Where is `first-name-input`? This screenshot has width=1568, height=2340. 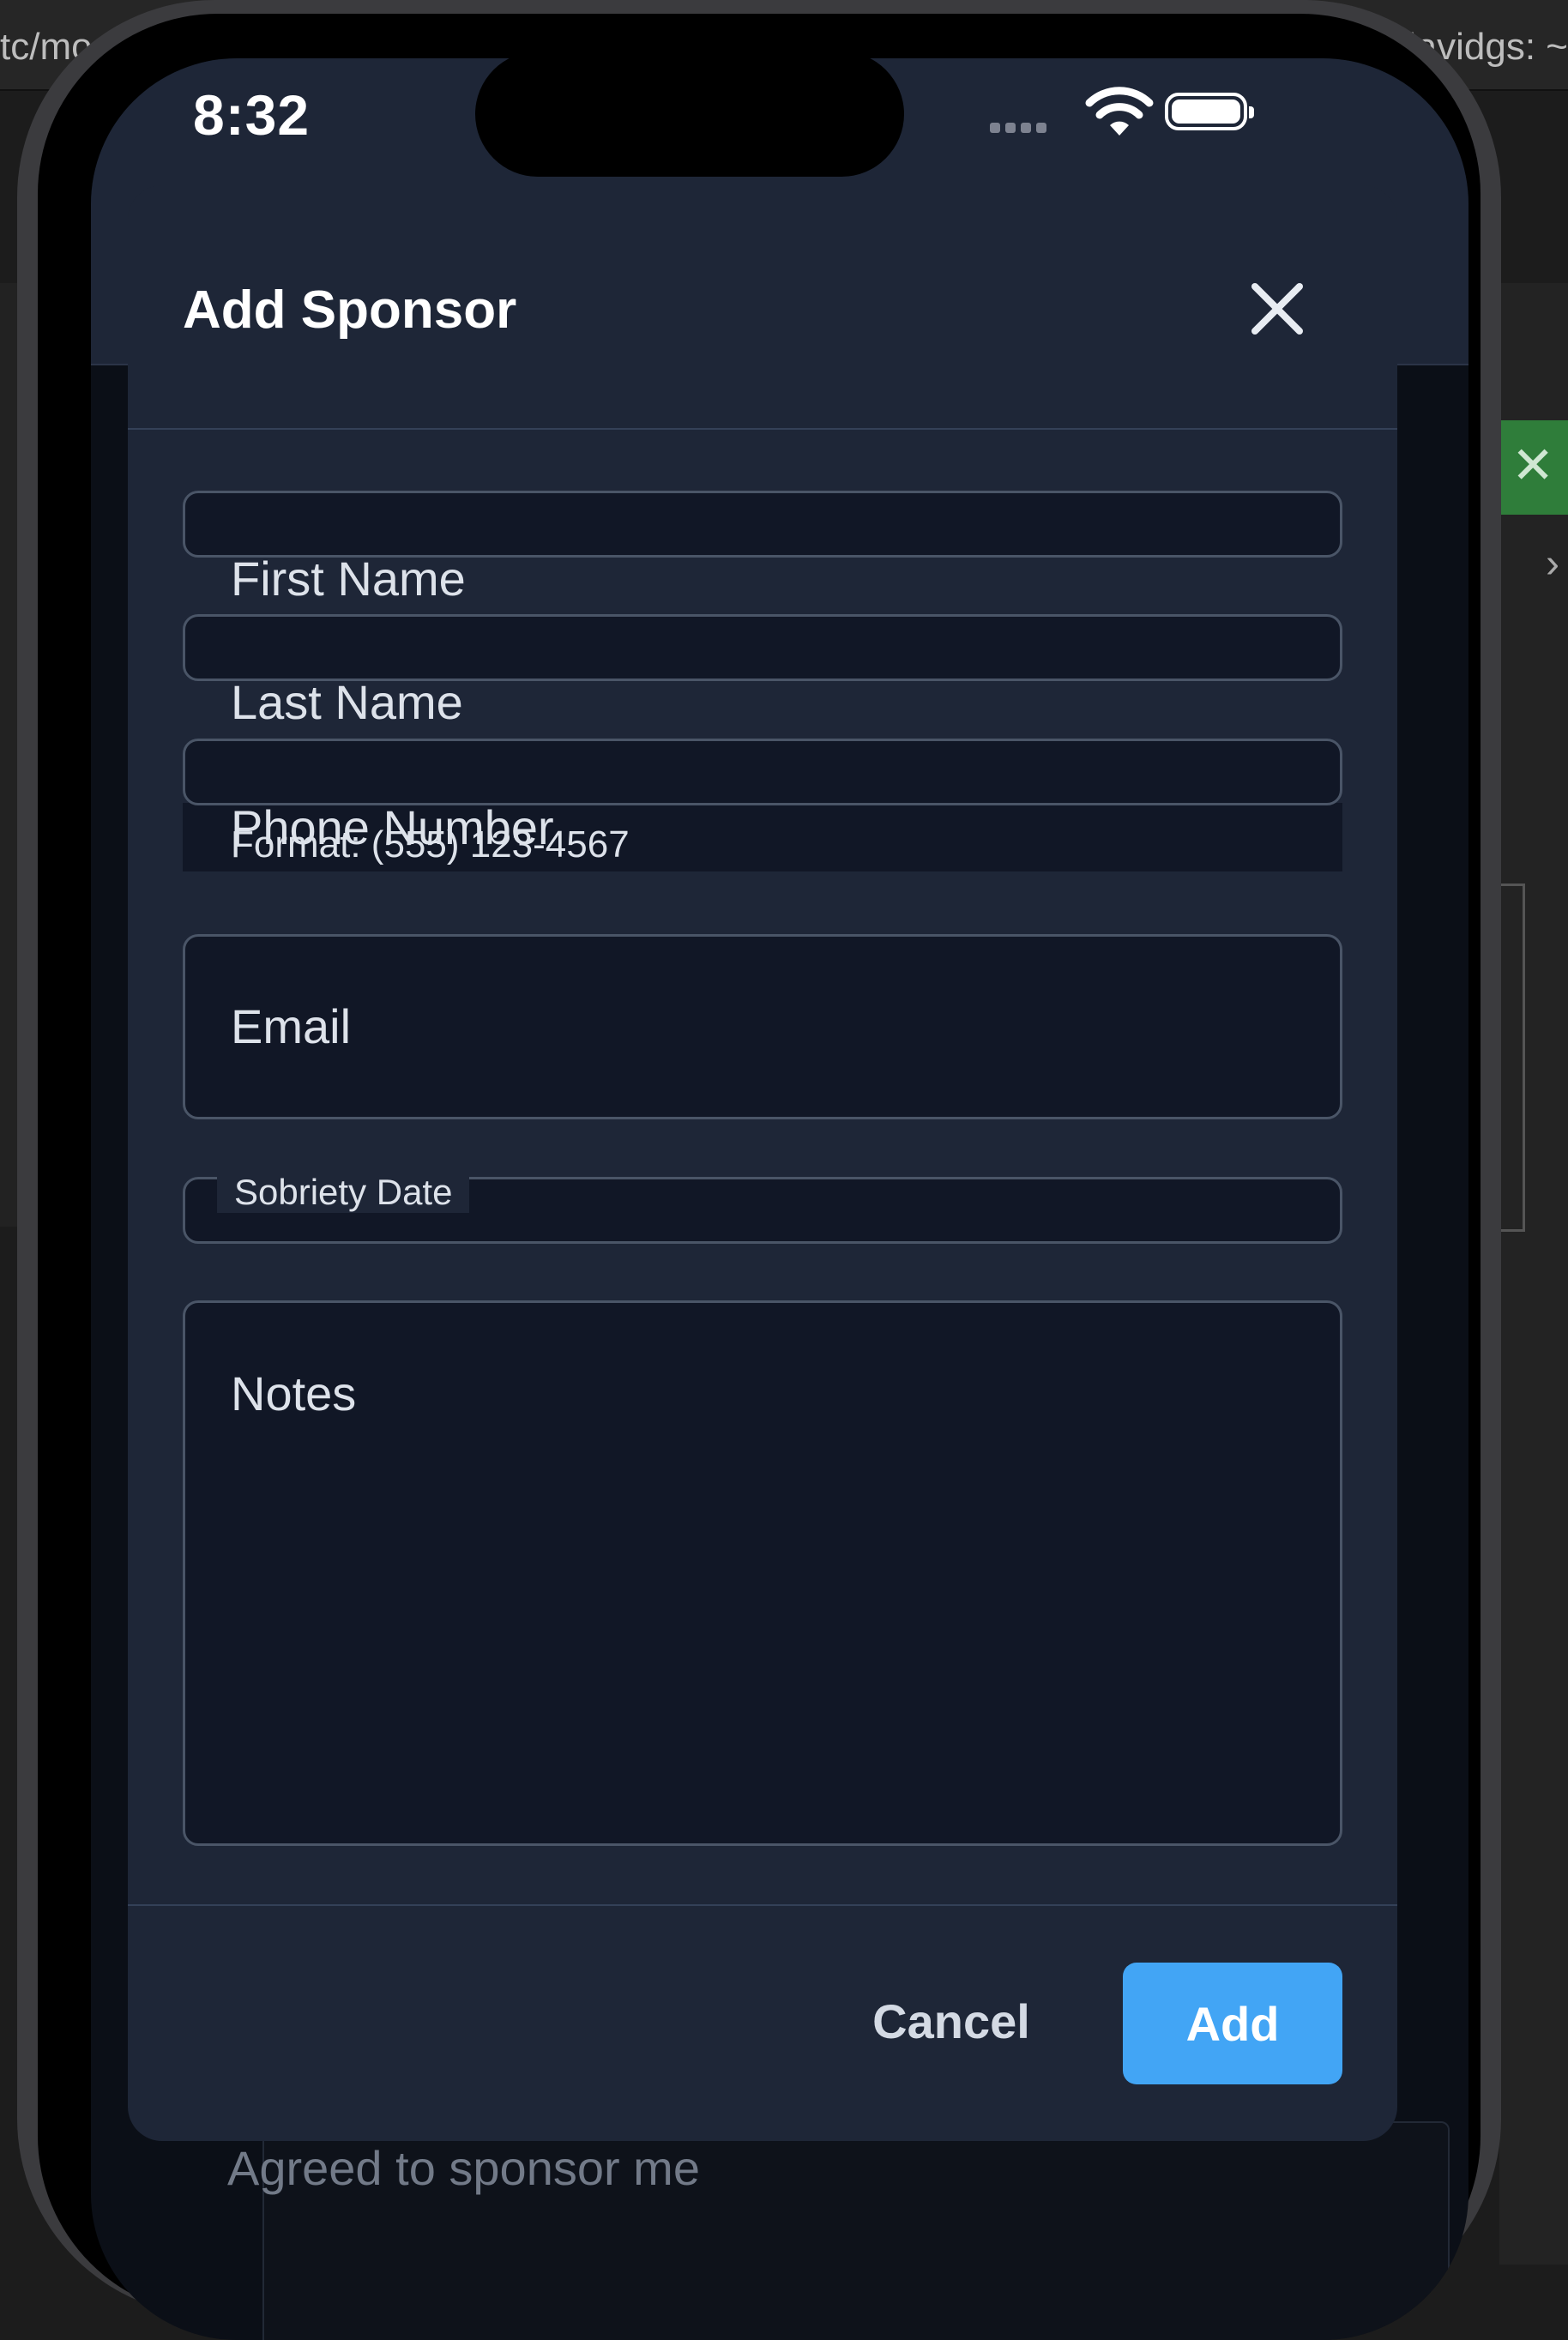
first-name-input is located at coordinates (763, 524).